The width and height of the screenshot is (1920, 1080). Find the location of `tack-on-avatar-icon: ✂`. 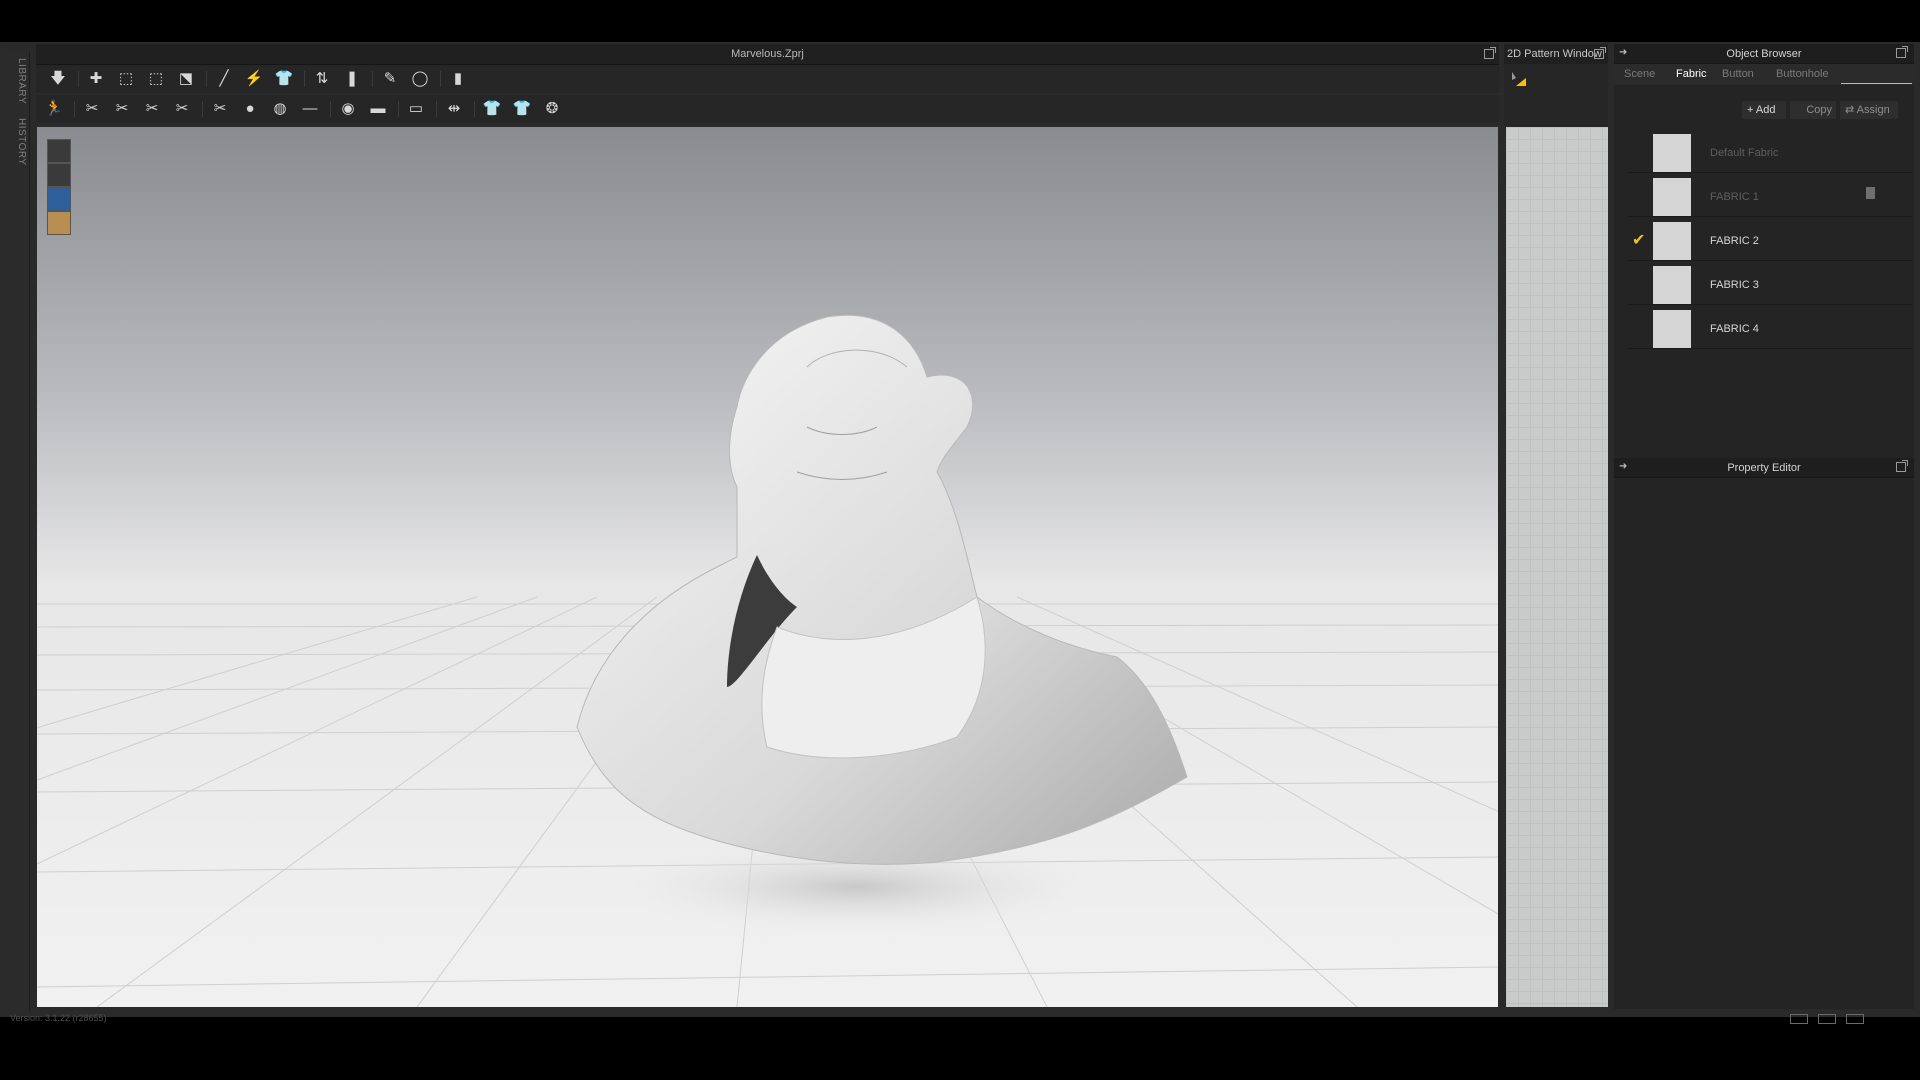

tack-on-avatar-icon: ✂ is located at coordinates (220, 109).